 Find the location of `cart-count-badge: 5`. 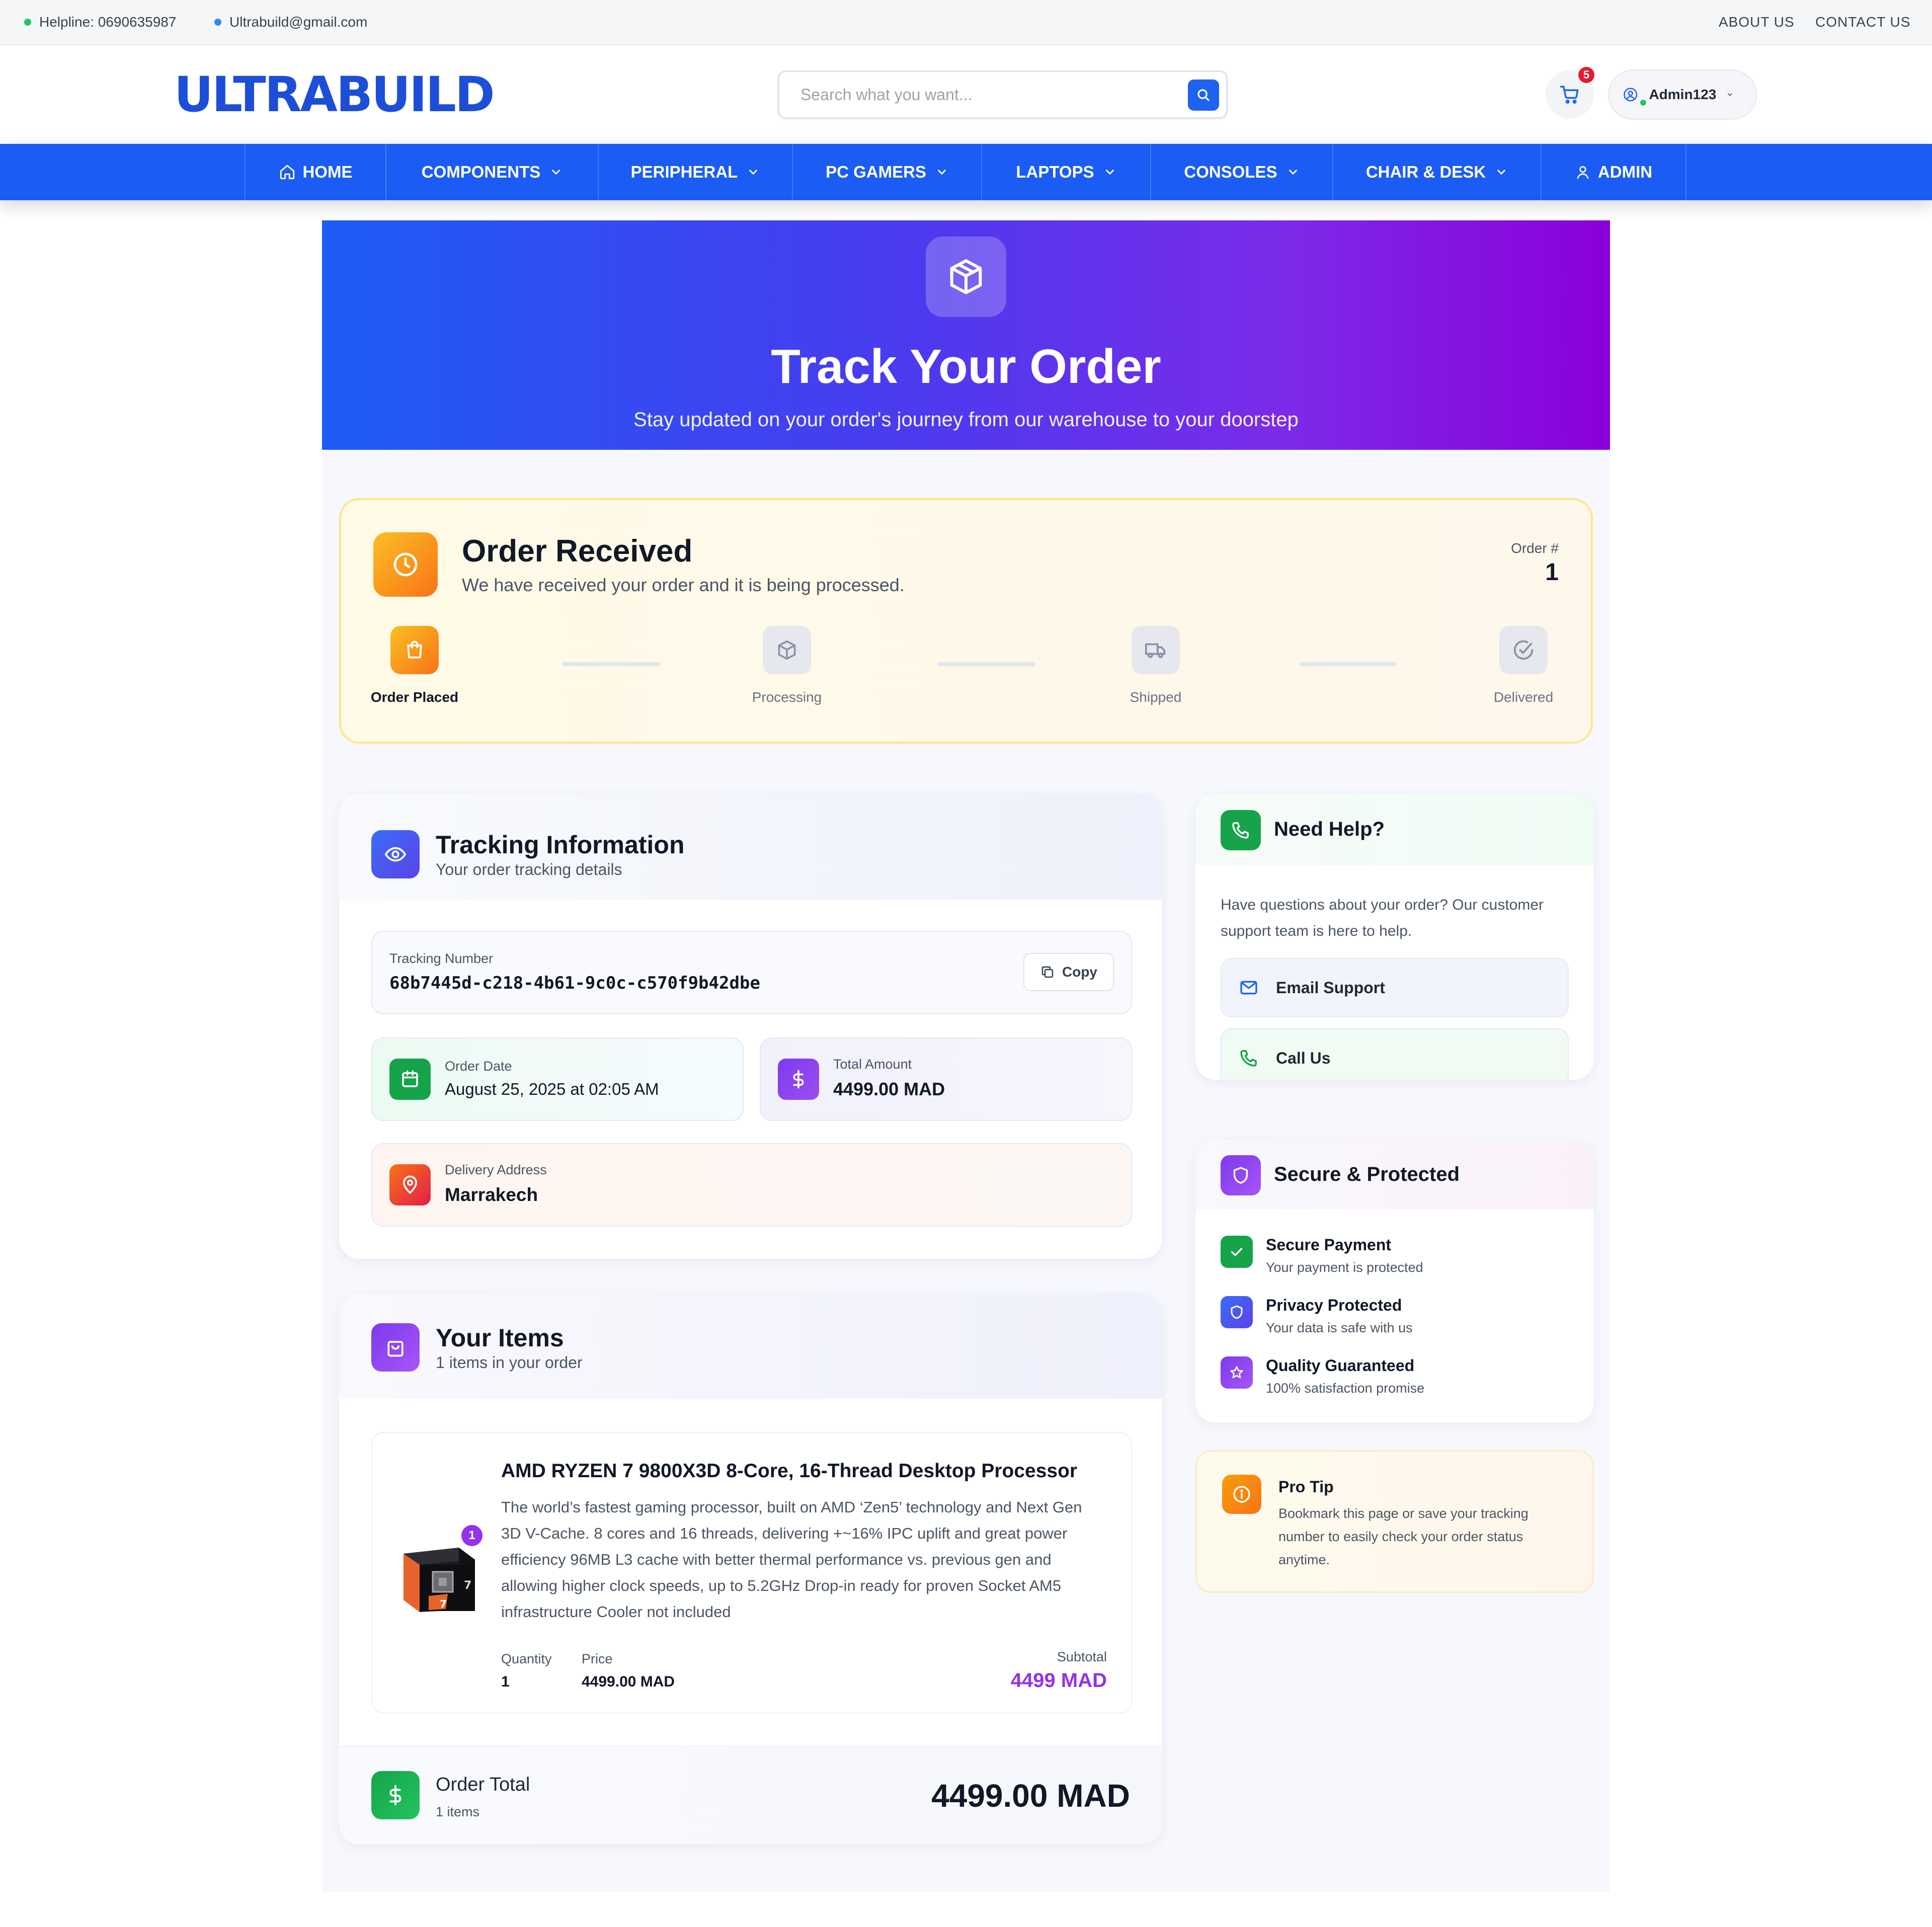

cart-count-badge: 5 is located at coordinates (1587, 75).